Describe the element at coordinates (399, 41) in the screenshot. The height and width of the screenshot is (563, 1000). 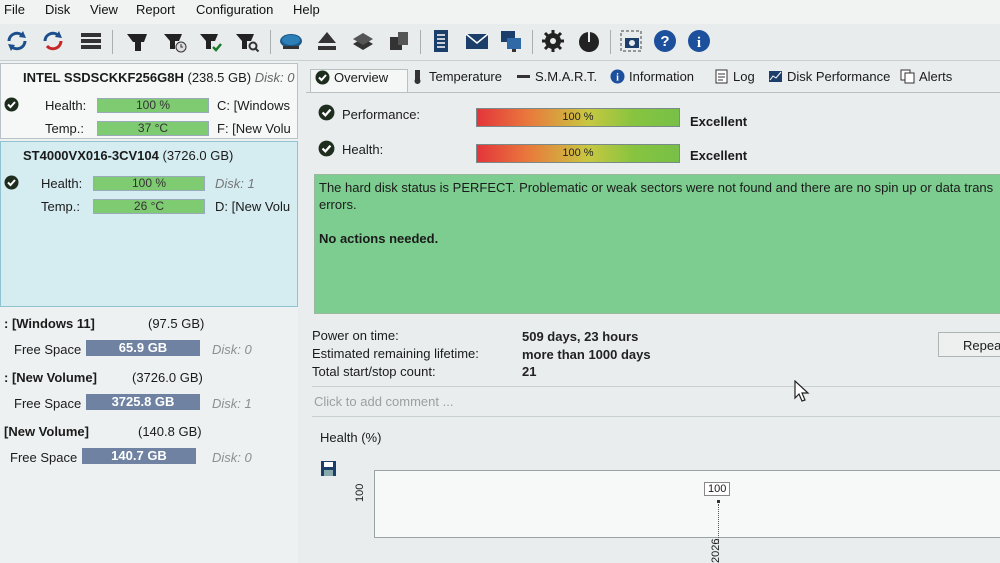
I see `disk-box-icon` at that location.